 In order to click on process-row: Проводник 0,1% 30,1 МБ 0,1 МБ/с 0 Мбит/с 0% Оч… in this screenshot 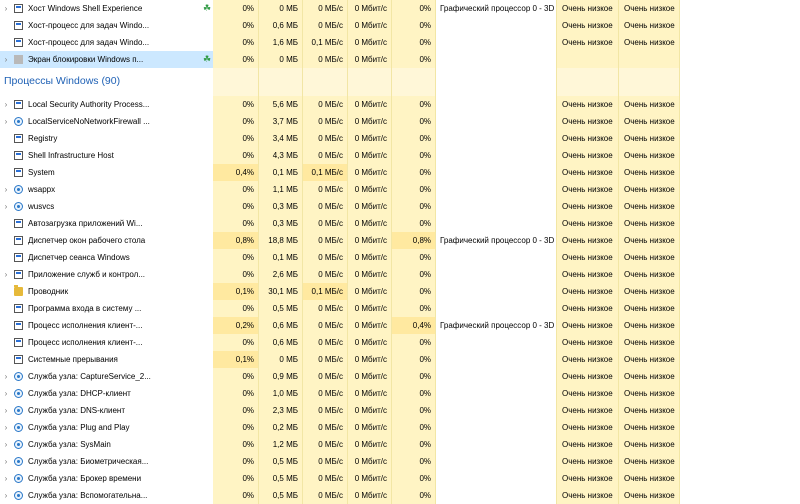, I will do `click(400, 291)`.